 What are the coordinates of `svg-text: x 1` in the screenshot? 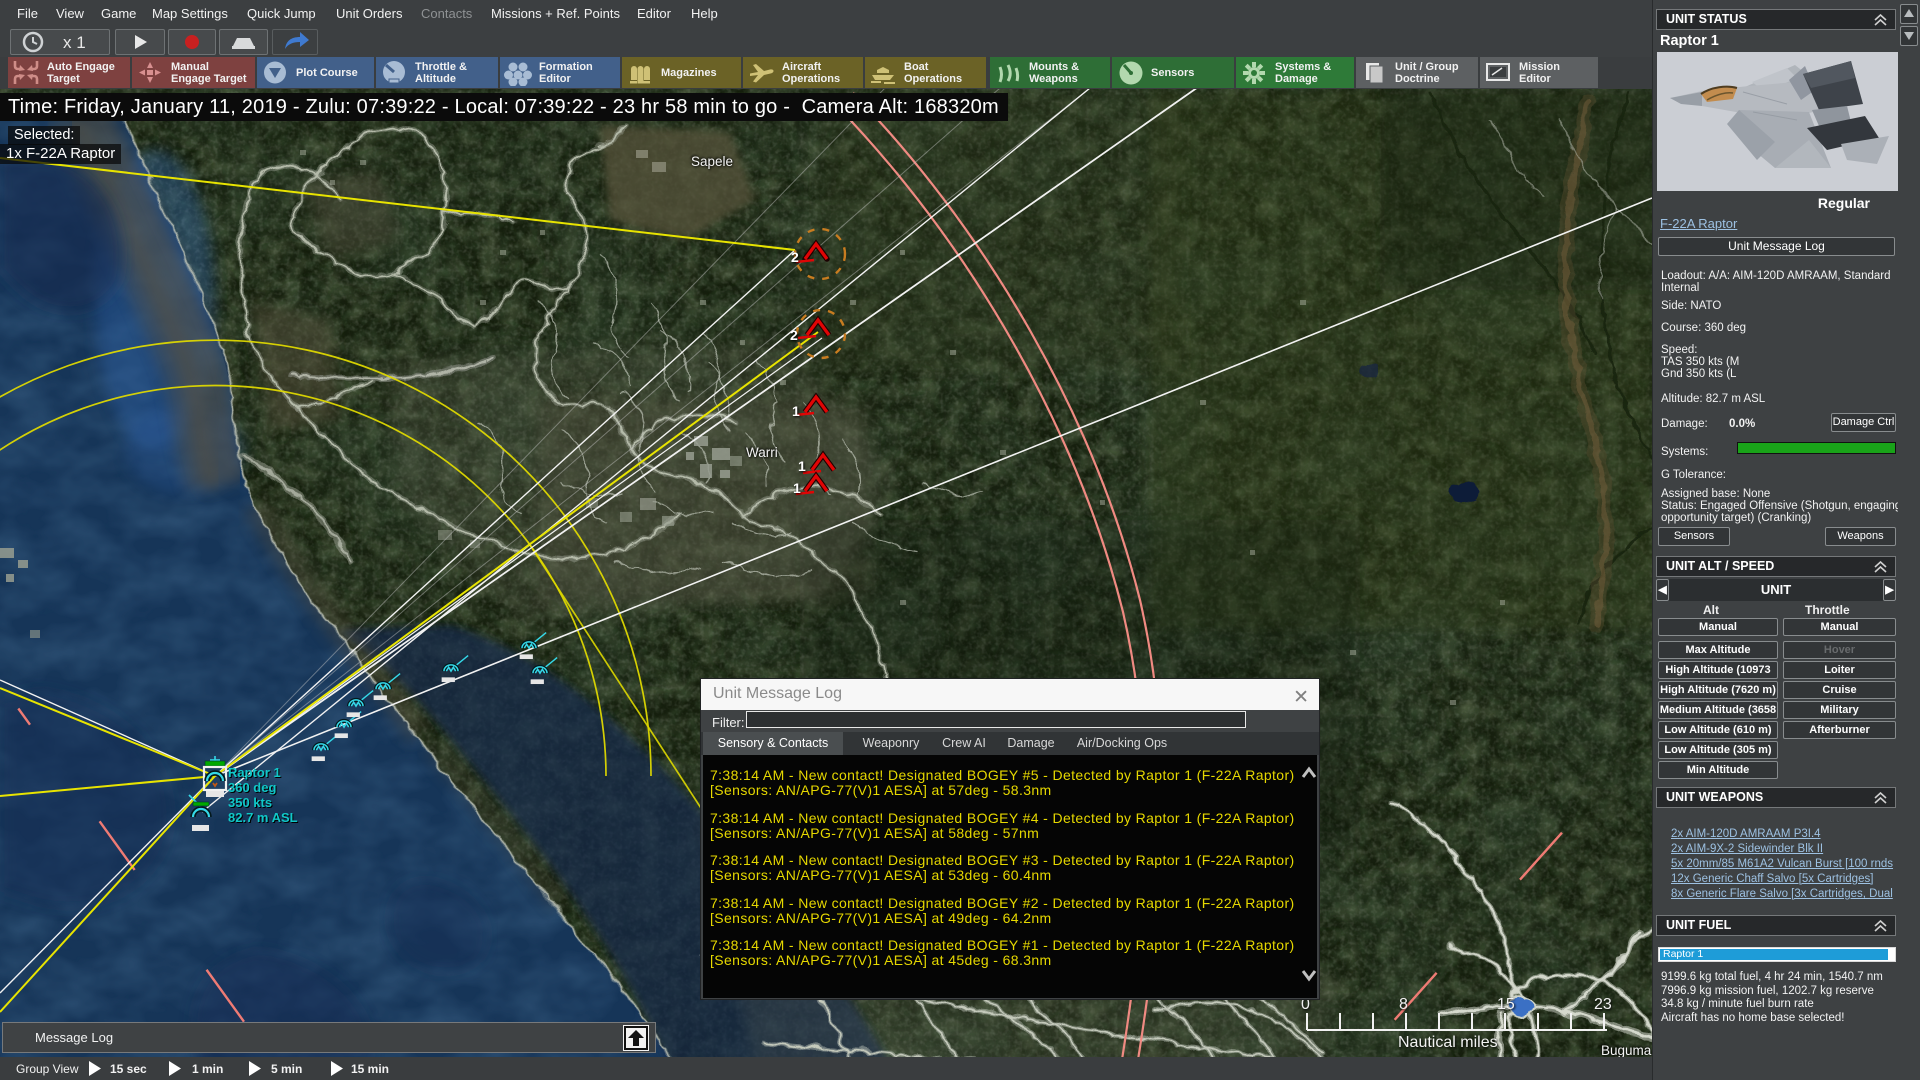 It's located at (74, 42).